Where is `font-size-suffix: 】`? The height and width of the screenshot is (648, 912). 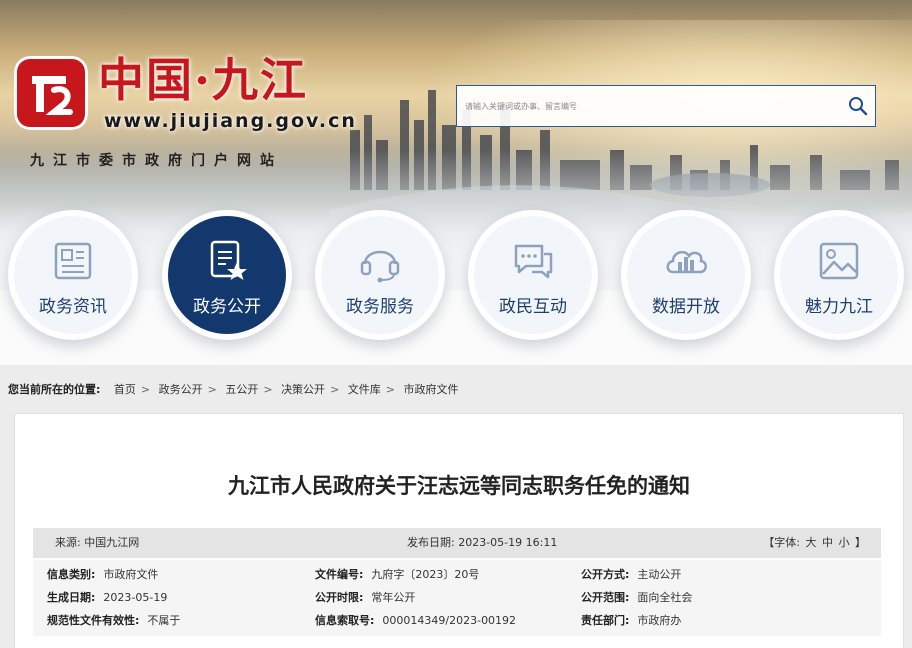
font-size-suffix: 】 is located at coordinates (860, 542).